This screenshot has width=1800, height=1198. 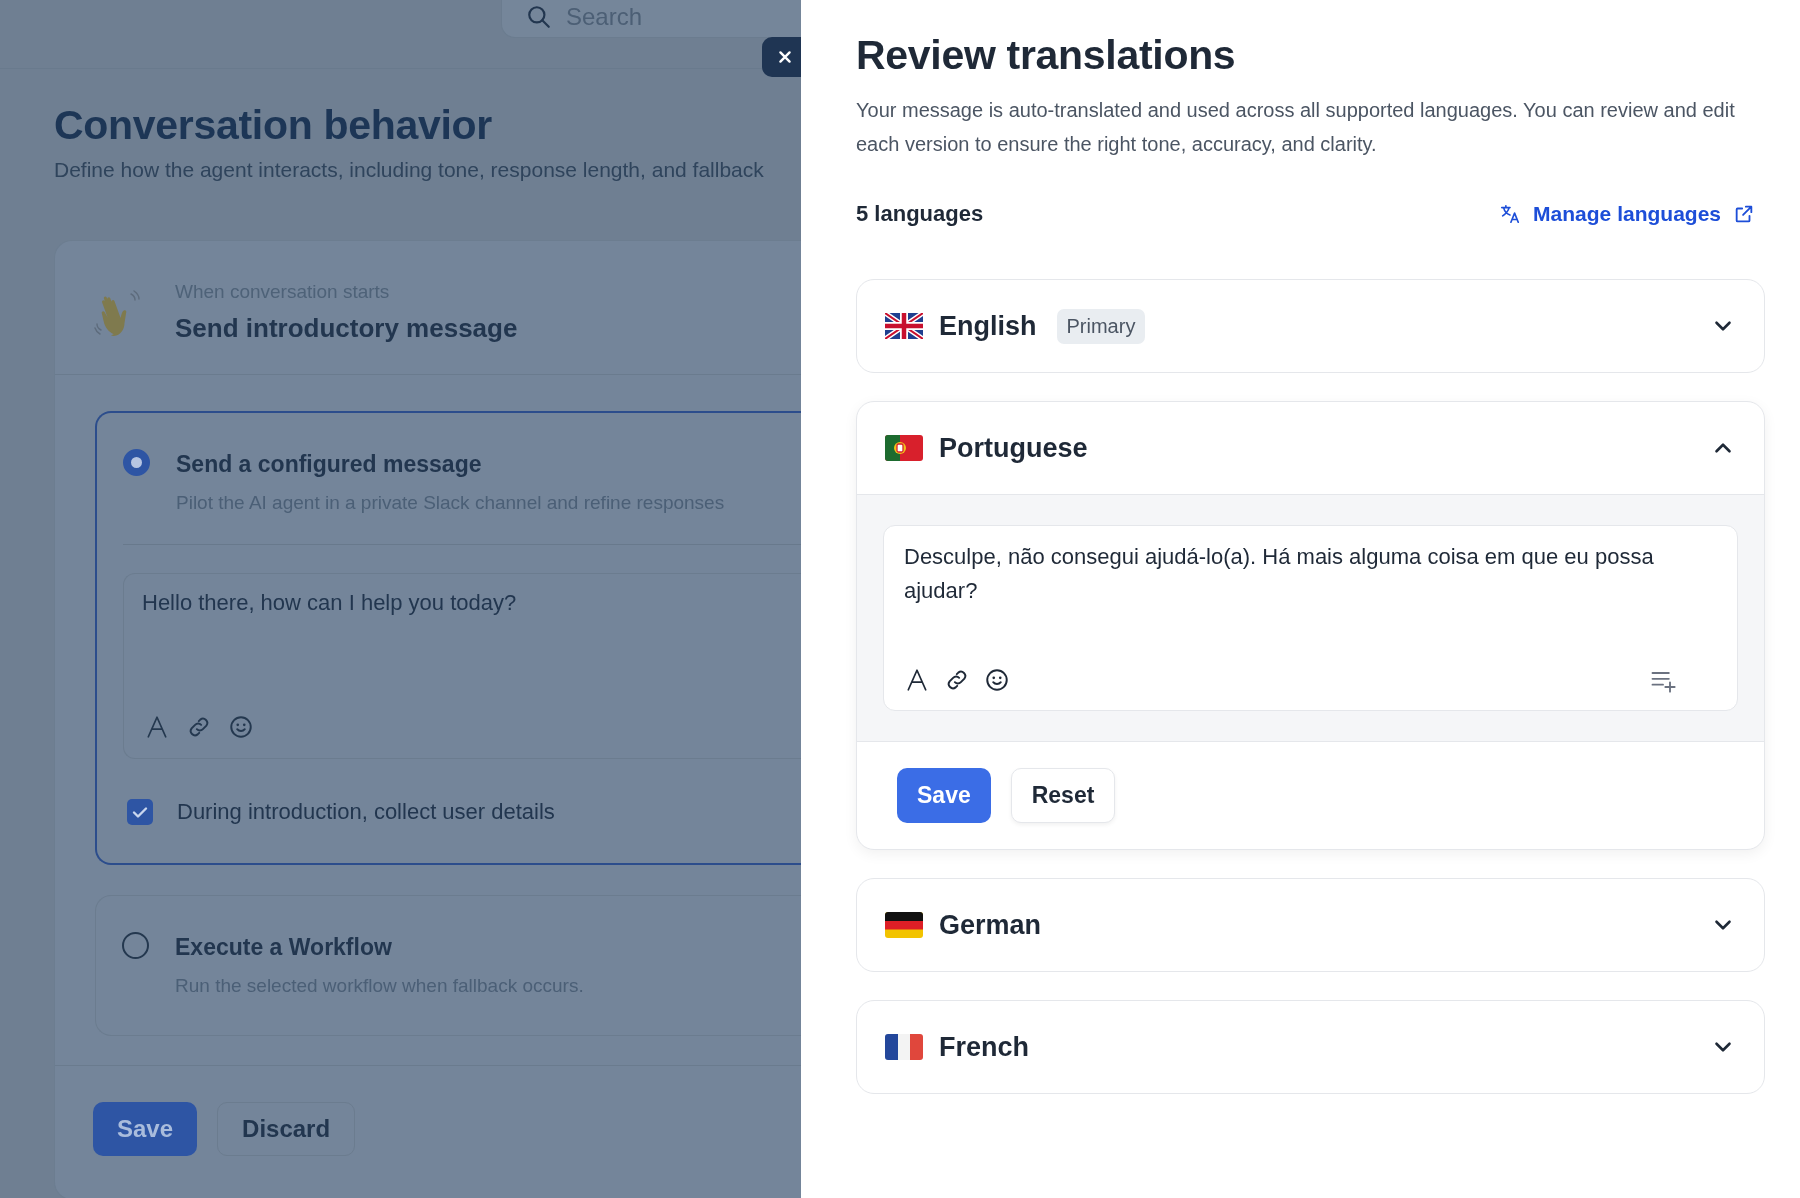 I want to click on language-name: English, so click(x=988, y=326).